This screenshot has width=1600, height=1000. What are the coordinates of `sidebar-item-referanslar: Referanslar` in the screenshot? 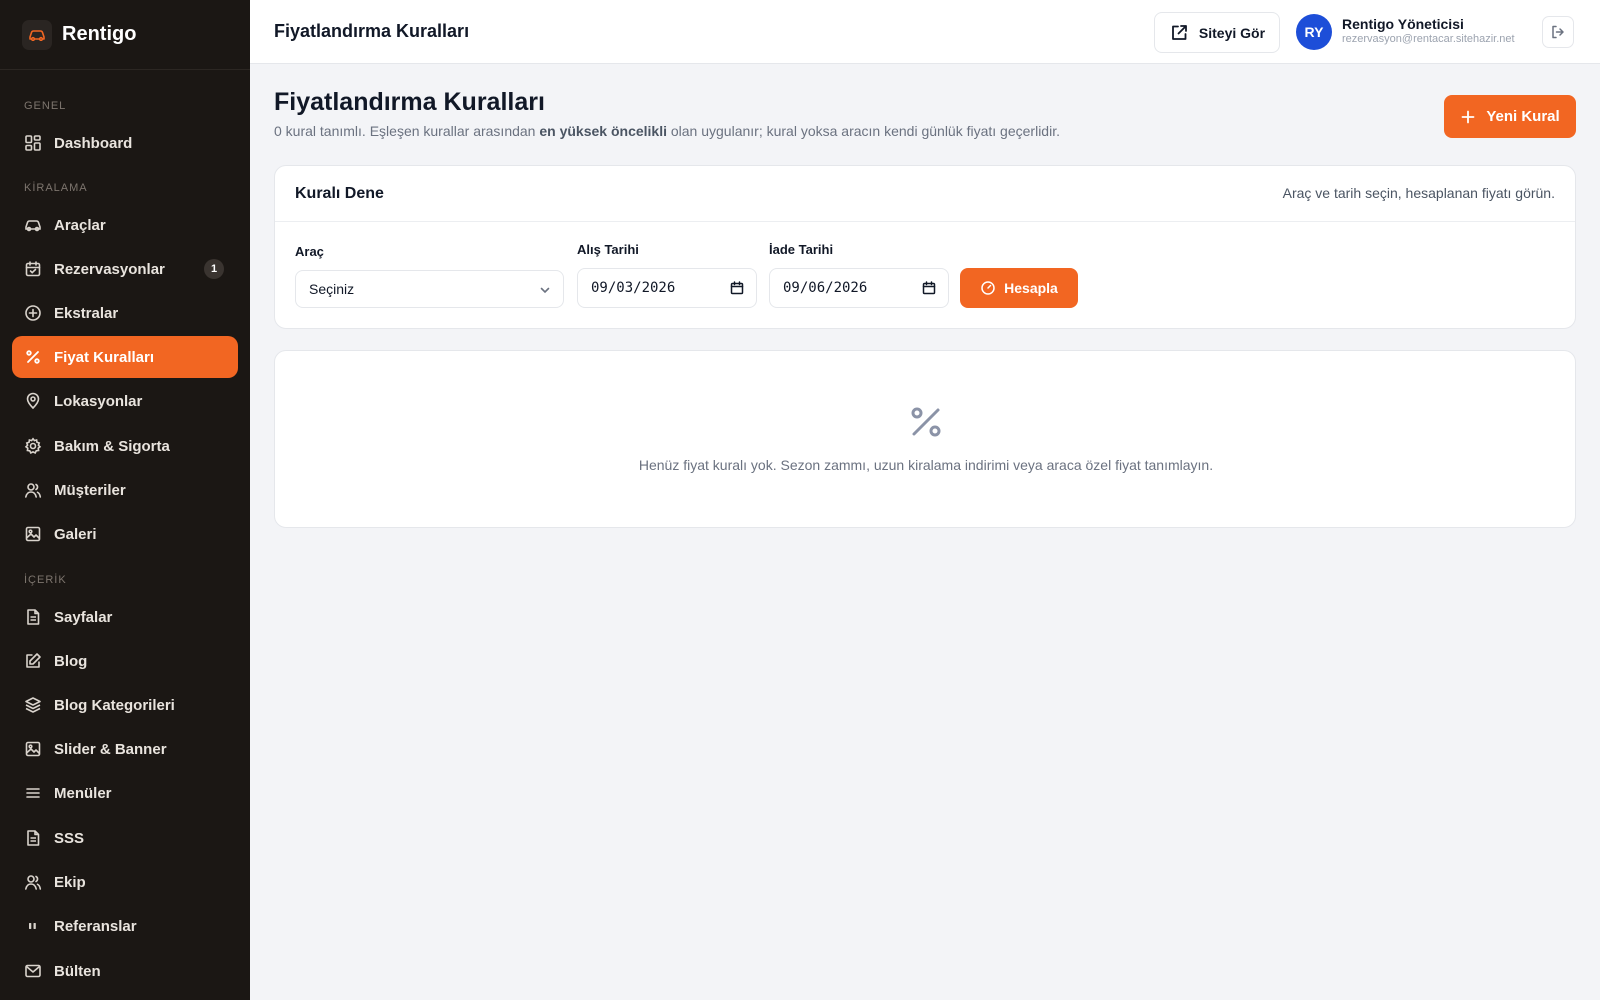 It's located at (125, 926).